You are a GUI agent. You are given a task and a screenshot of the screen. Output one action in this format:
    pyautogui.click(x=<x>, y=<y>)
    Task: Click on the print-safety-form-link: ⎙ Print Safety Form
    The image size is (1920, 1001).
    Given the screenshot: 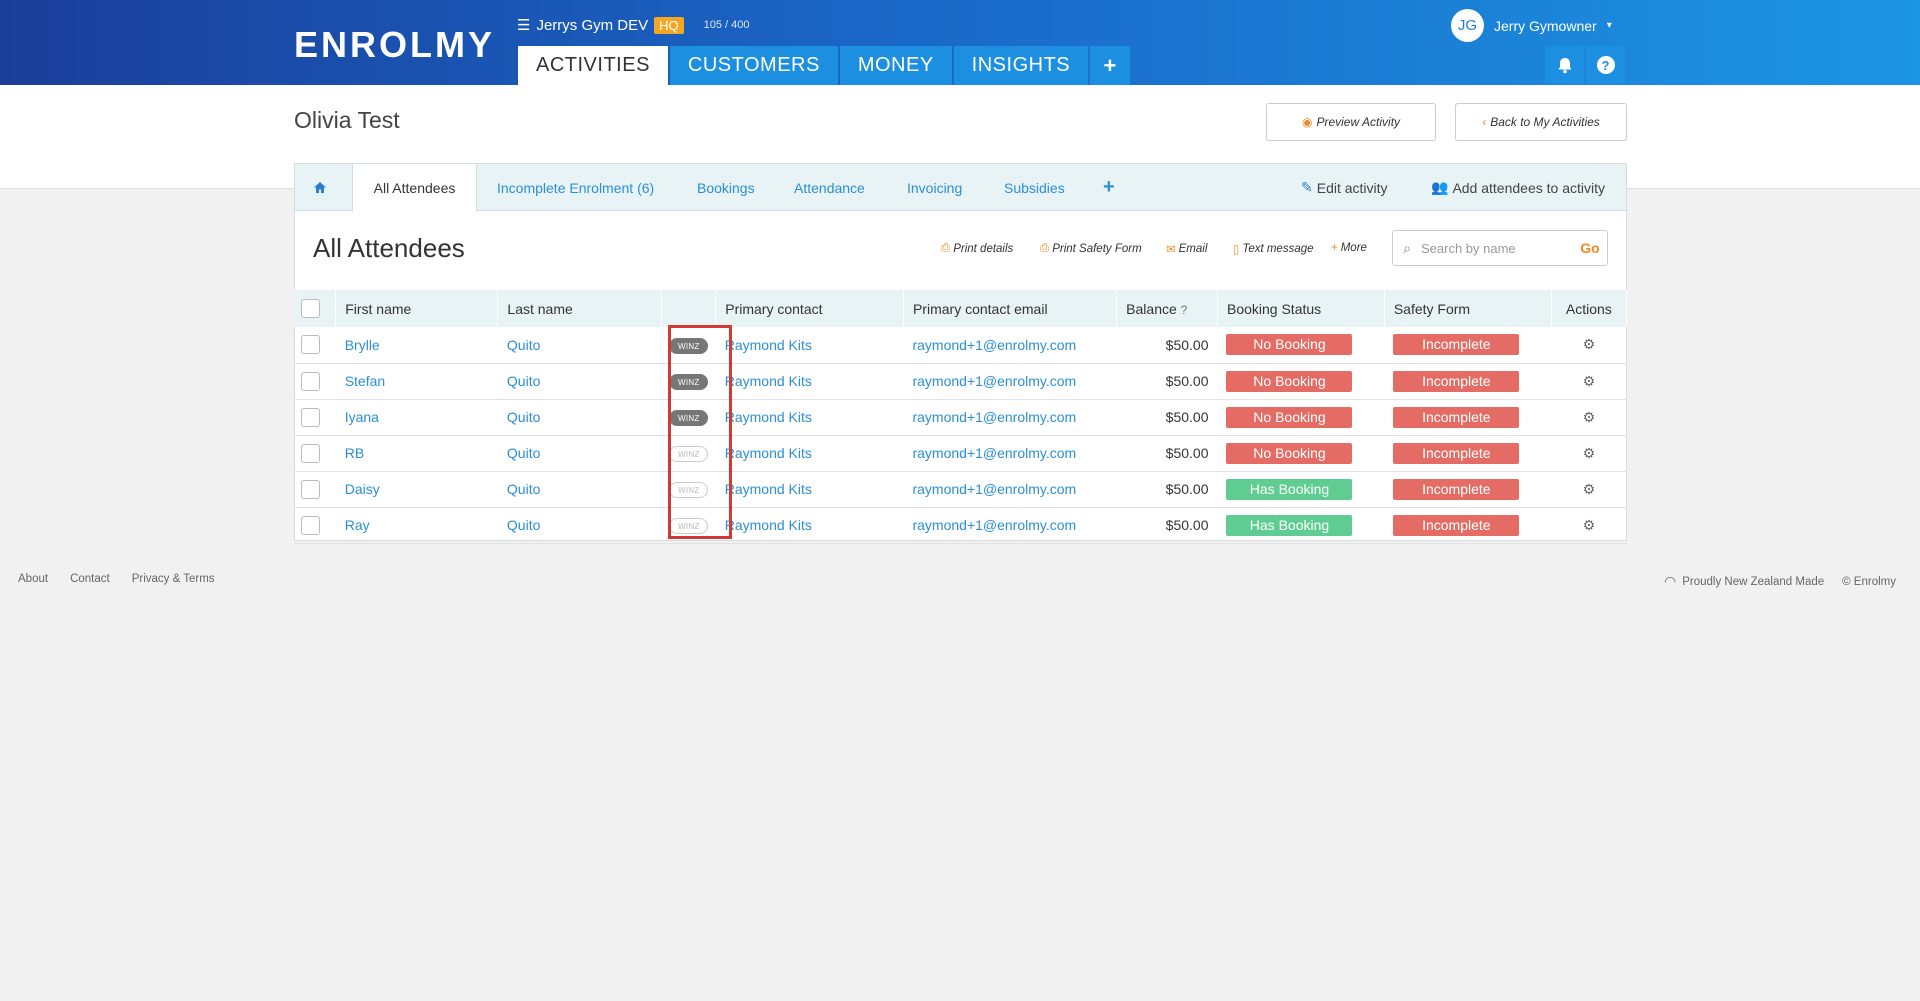 What is the action you would take?
    pyautogui.click(x=1091, y=248)
    